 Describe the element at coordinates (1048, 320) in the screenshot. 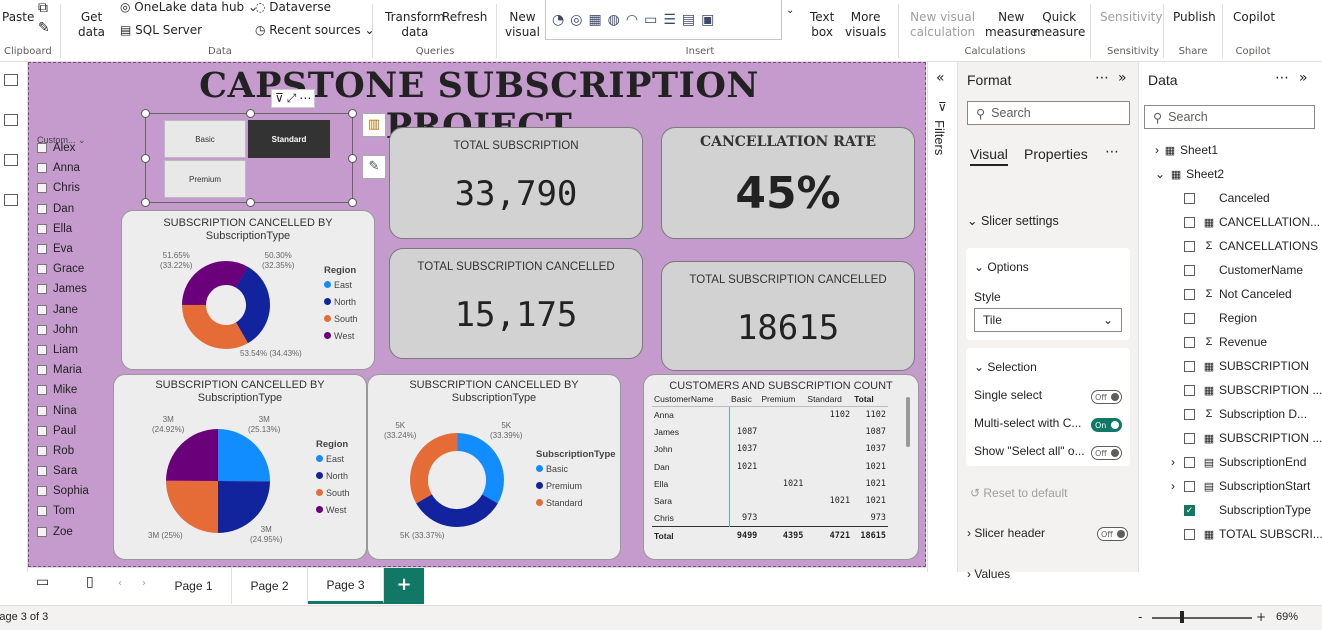

I see `style-dropdown: Tile ⌄` at that location.